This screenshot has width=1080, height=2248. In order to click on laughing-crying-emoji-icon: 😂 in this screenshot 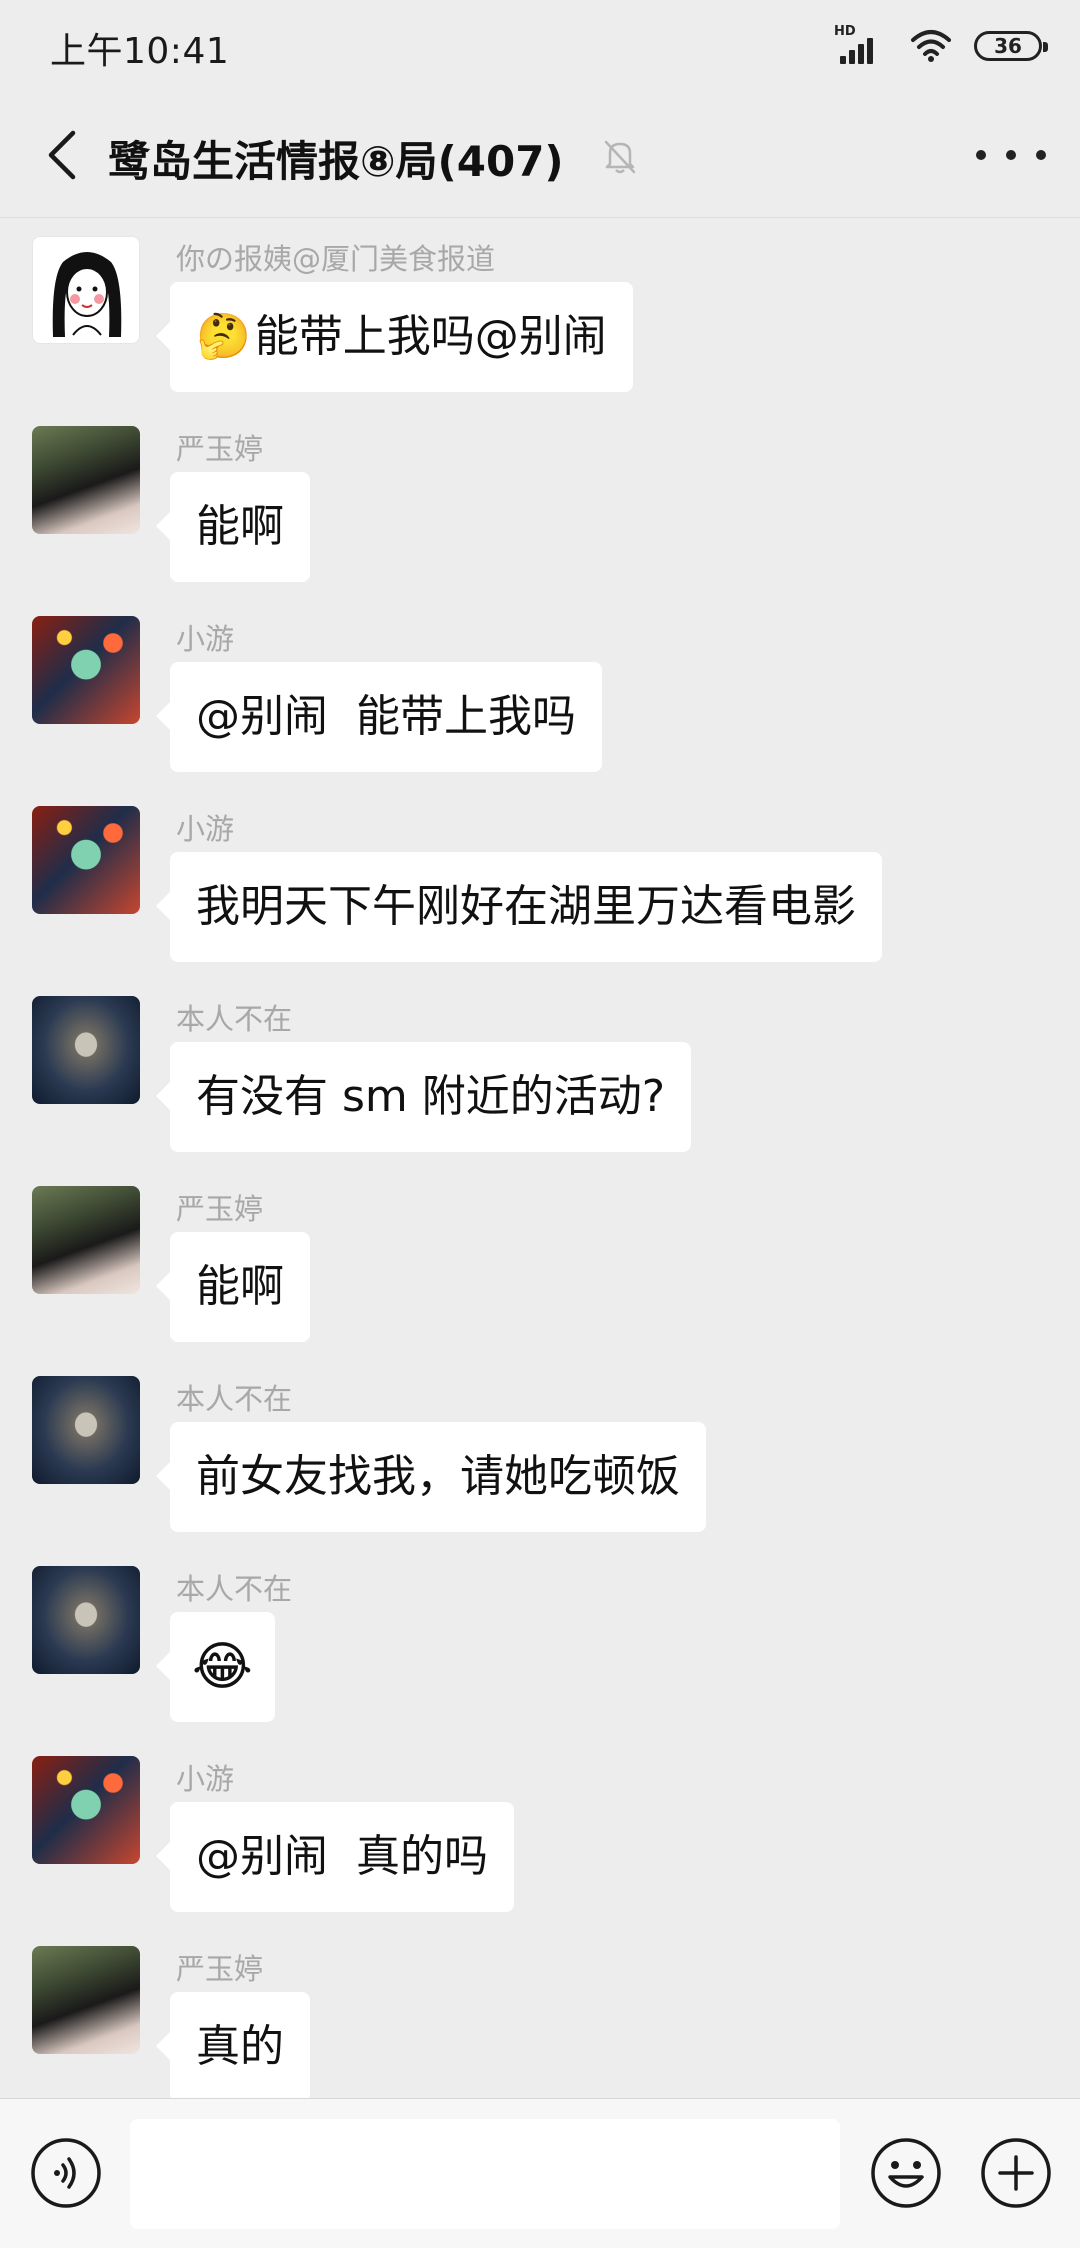, I will do `click(222, 1667)`.